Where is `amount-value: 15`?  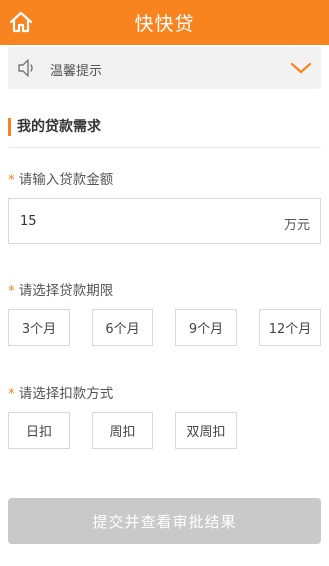
amount-value: 15 is located at coordinates (28, 221).